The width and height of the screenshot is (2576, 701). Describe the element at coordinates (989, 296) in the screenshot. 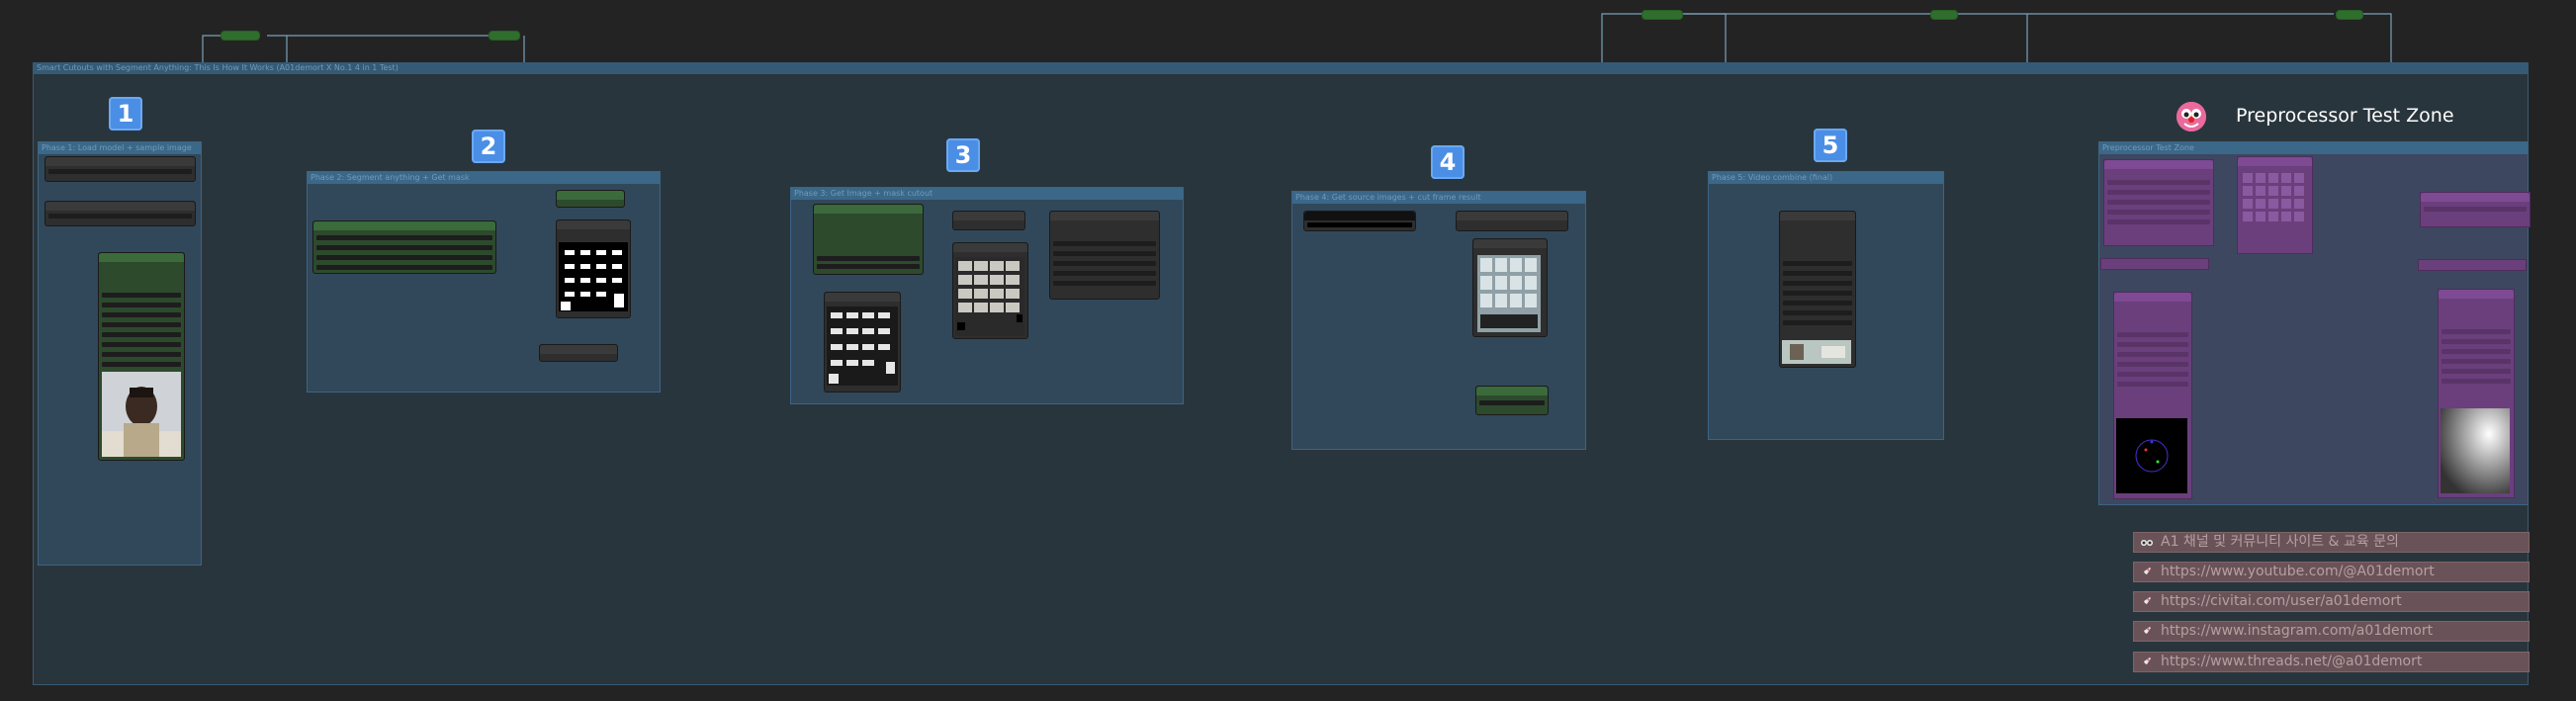

I see `cutout-preview-image` at that location.